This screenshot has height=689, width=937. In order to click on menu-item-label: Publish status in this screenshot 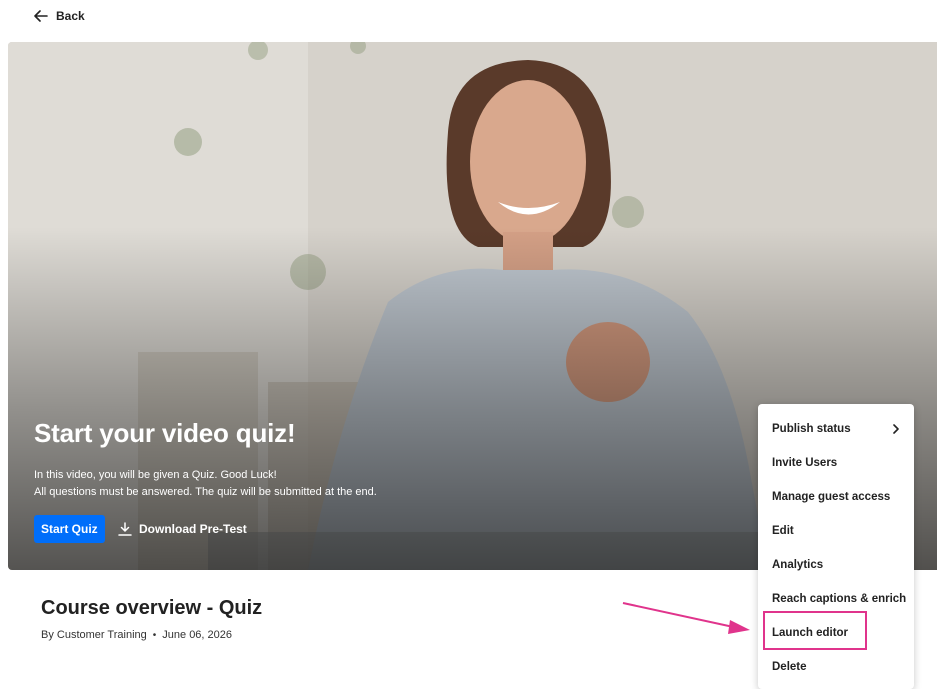, I will do `click(811, 429)`.